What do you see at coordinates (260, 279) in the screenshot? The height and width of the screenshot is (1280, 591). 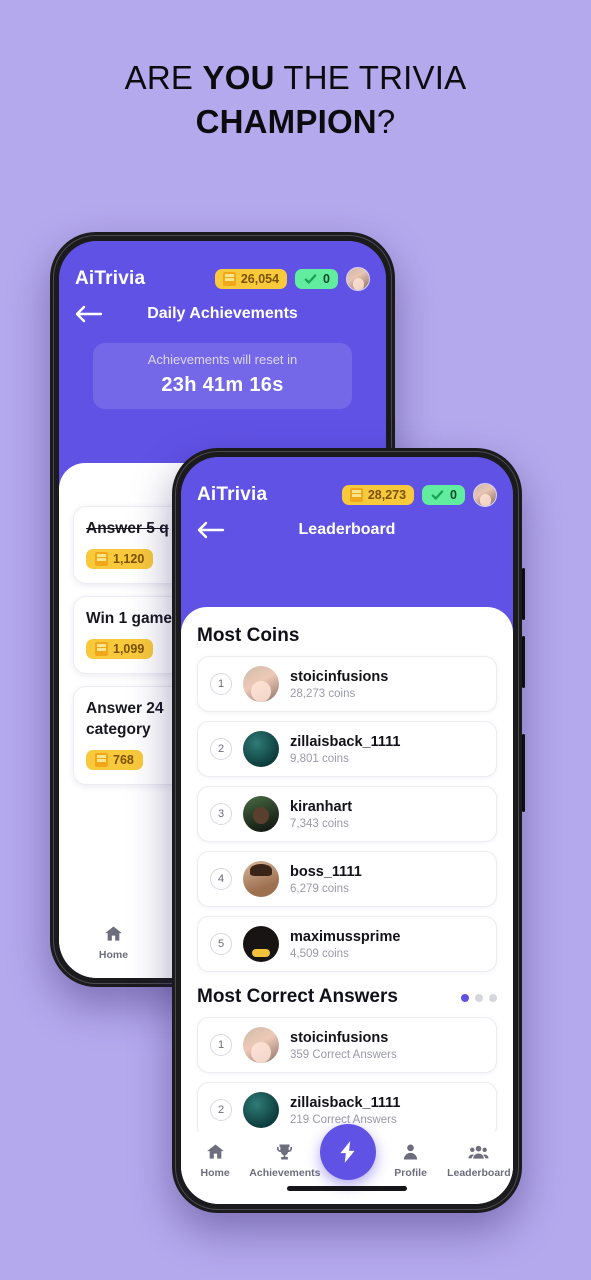 I see `coins-value: 26,054` at bounding box center [260, 279].